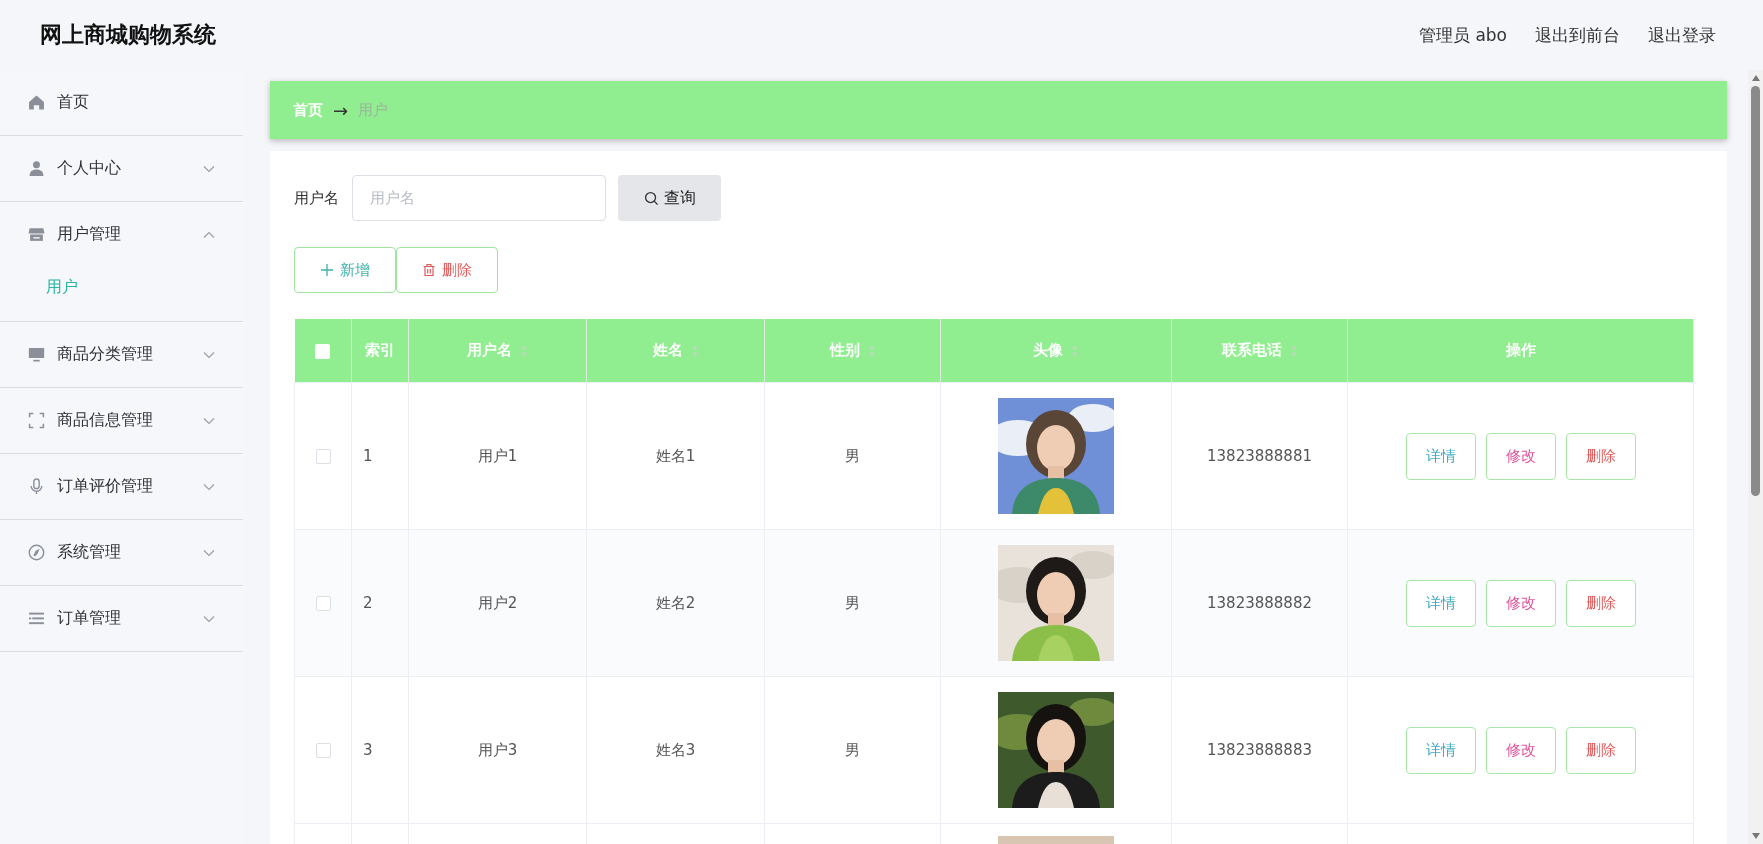 This screenshot has height=844, width=1763. I want to click on home-icon, so click(36, 102).